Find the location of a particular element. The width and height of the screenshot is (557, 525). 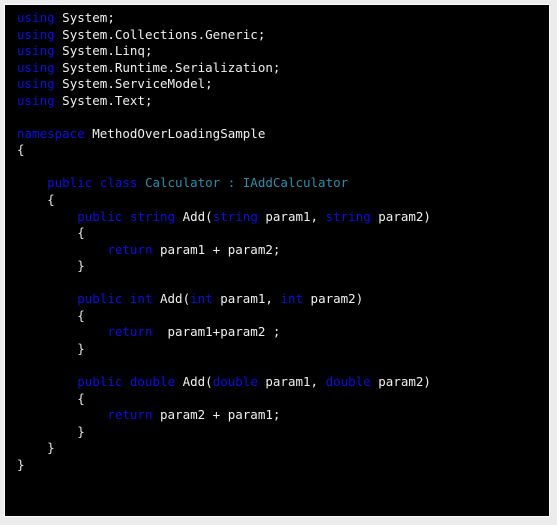

code-token-kw: namespace is located at coordinates (51, 133).